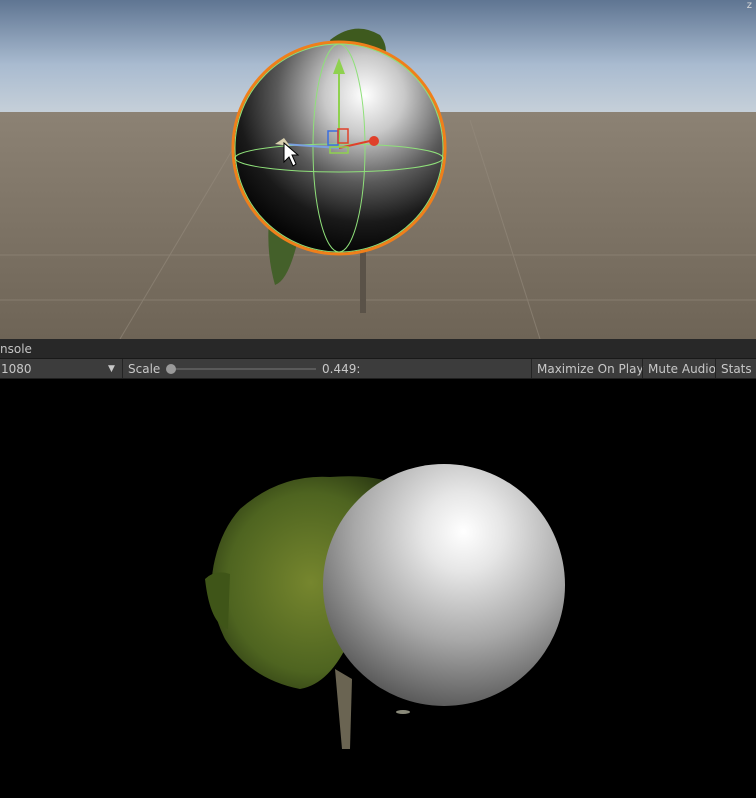  I want to click on slider-thumb-icon, so click(171, 369).